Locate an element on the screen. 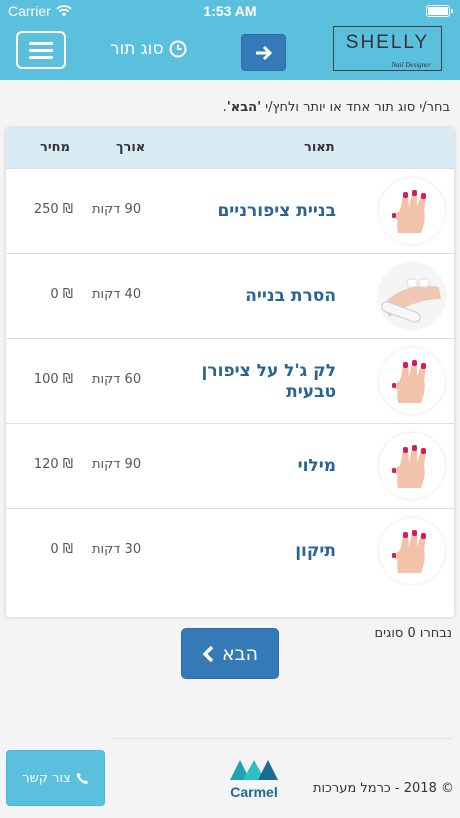  row-price: ₪ 250 is located at coordinates (53, 209).